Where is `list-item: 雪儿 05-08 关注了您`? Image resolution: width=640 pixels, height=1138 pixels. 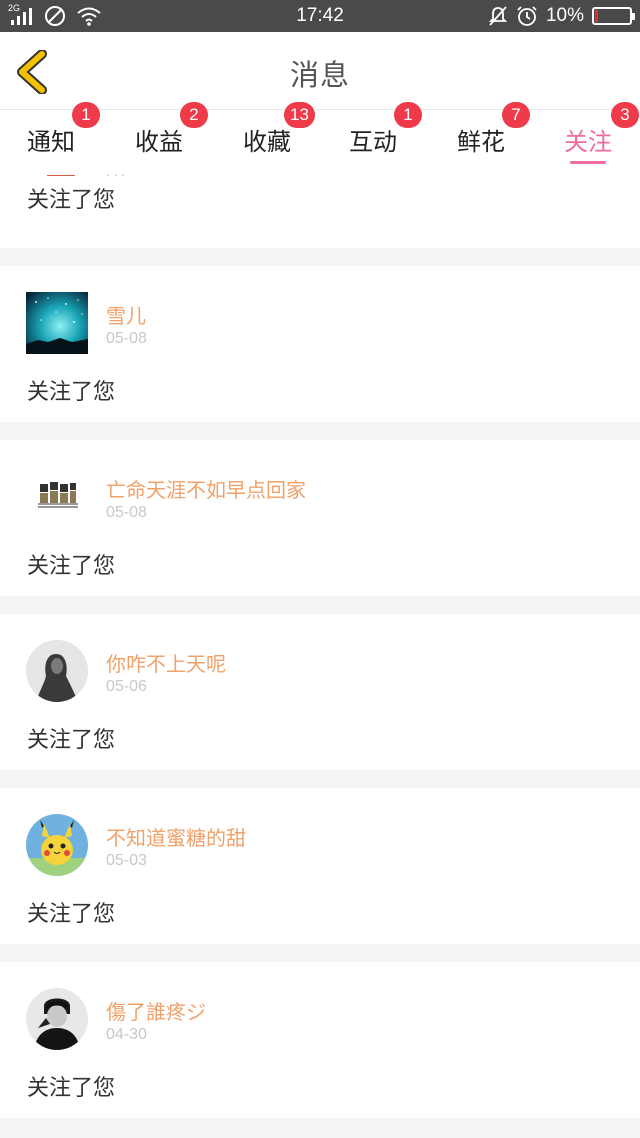
list-item: 雪儿 05-08 关注了您 is located at coordinates (320, 344).